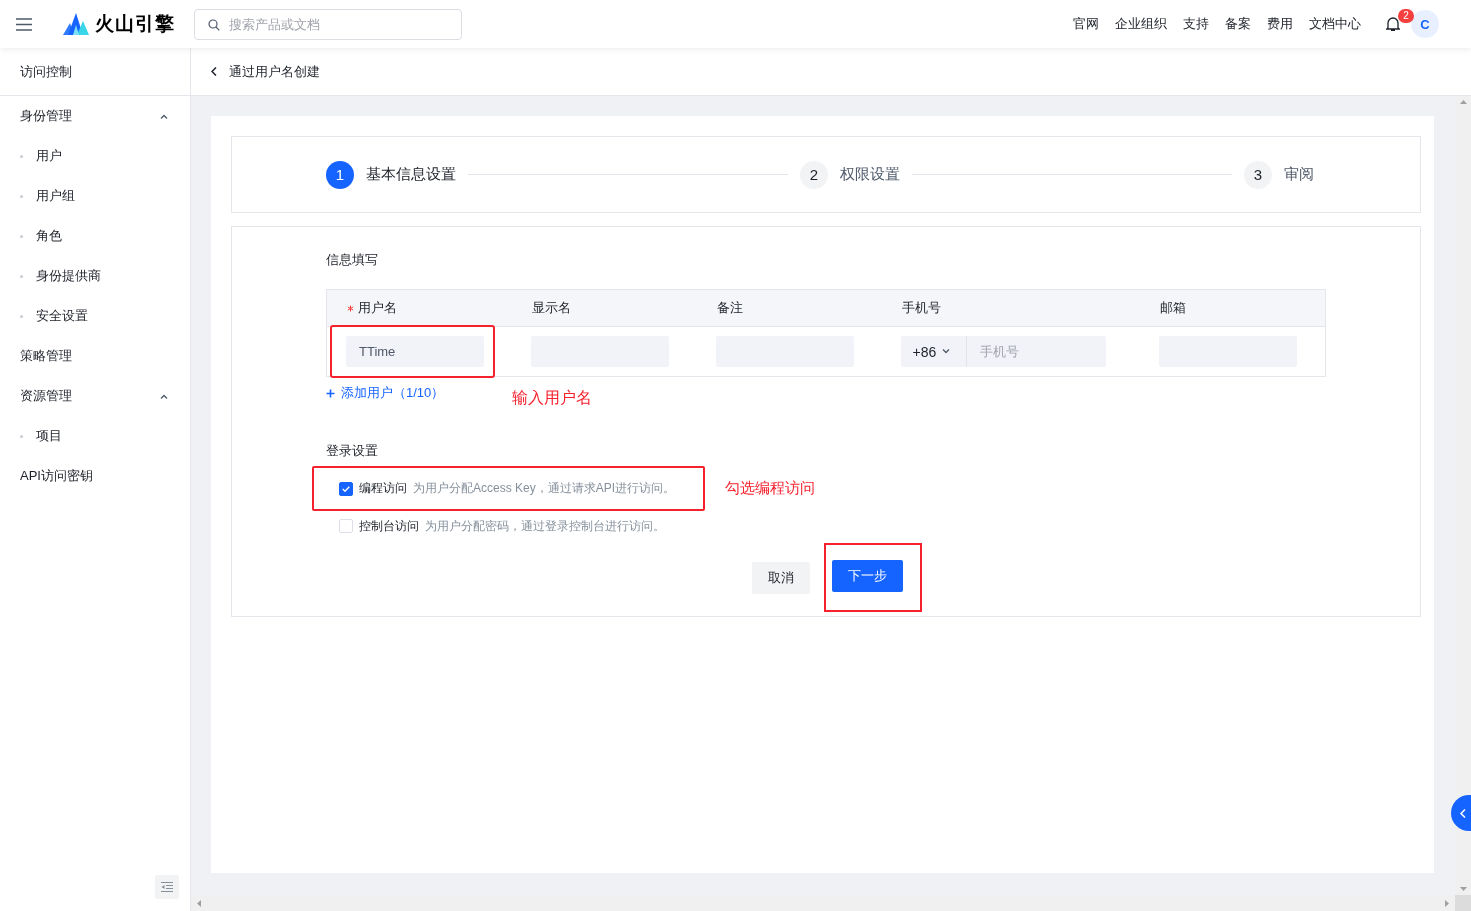 This screenshot has width=1471, height=911. I want to click on sidebar-subitem: 身份提供商, so click(95, 276).